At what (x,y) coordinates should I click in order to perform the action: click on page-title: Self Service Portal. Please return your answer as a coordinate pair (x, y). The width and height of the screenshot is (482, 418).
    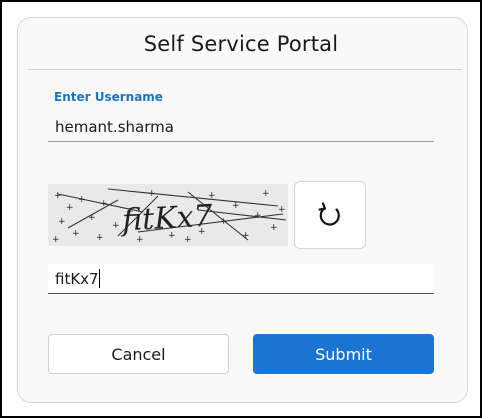
    Looking at the image, I should click on (241, 44).